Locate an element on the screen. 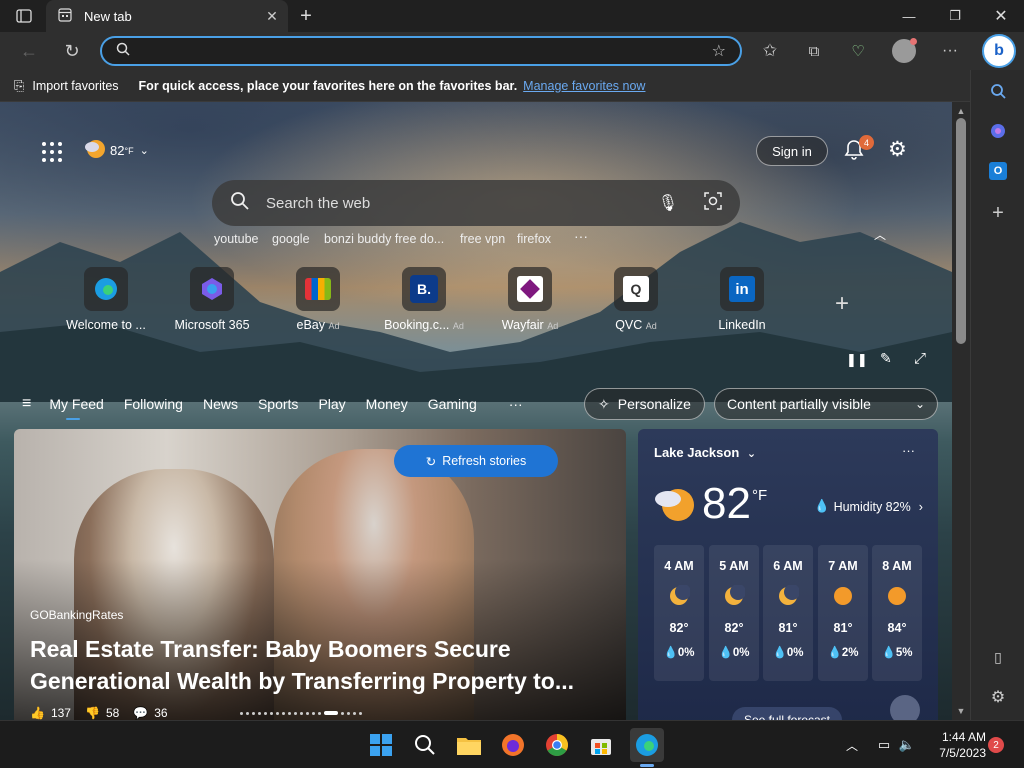 This screenshot has width=1024, height=768. web-search-box: Search the web 🎙 is located at coordinates (476, 203).